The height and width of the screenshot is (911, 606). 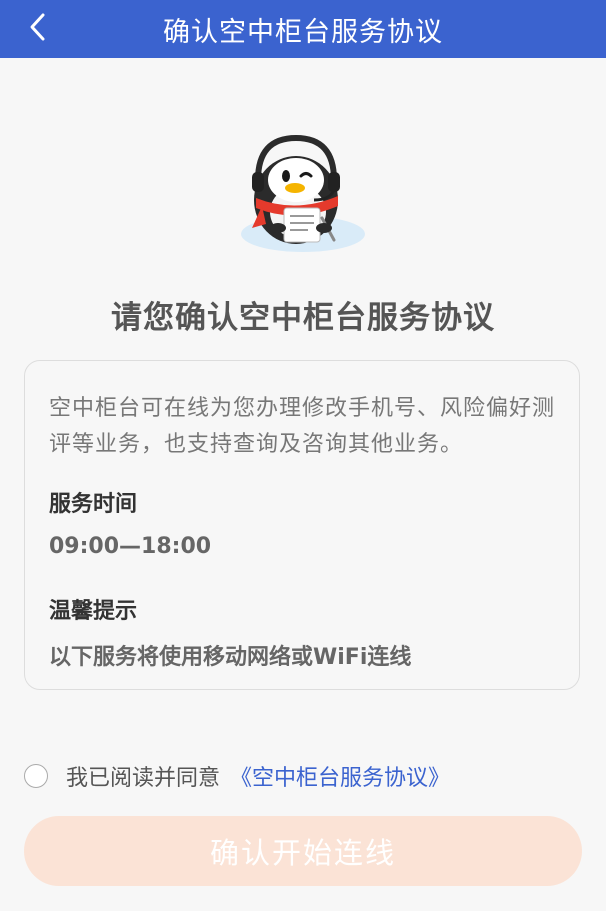 I want to click on back-button, so click(x=38, y=27).